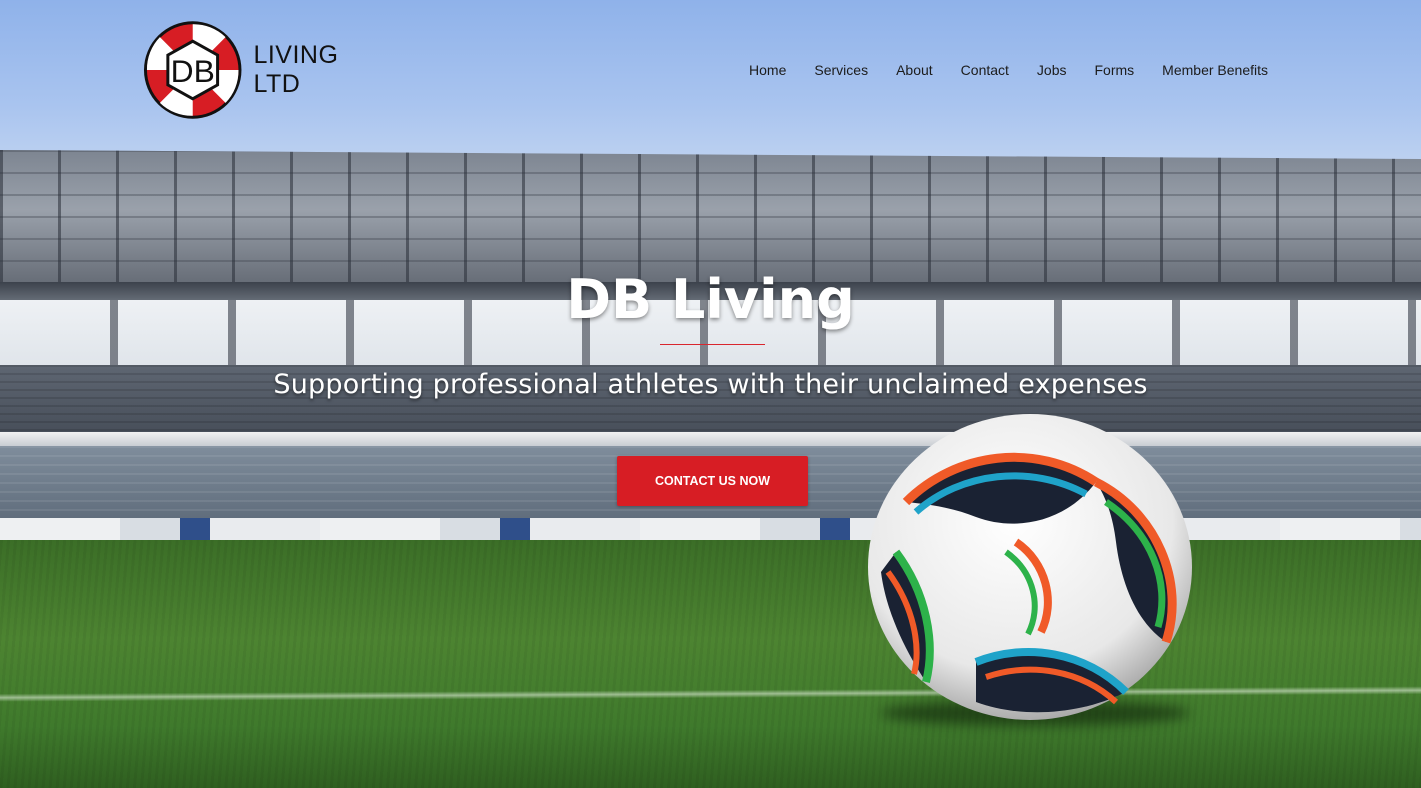 The height and width of the screenshot is (788, 1421). What do you see at coordinates (1052, 70) in the screenshot?
I see `nav-item-jobs: Jobs` at bounding box center [1052, 70].